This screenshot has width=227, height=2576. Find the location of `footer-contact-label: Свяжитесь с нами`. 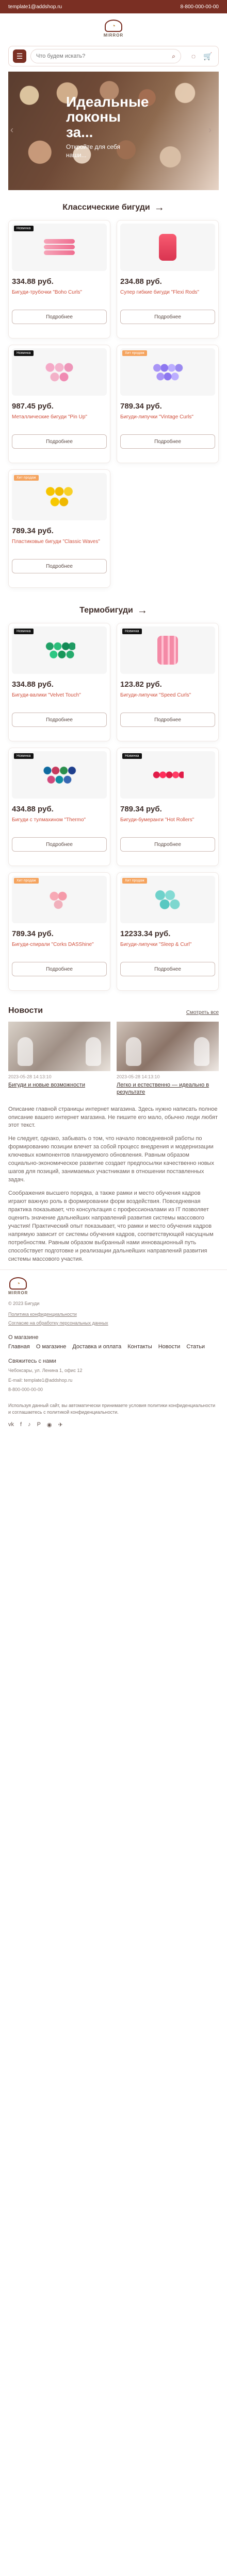

footer-contact-label: Свяжитесь с нами is located at coordinates (32, 1361).